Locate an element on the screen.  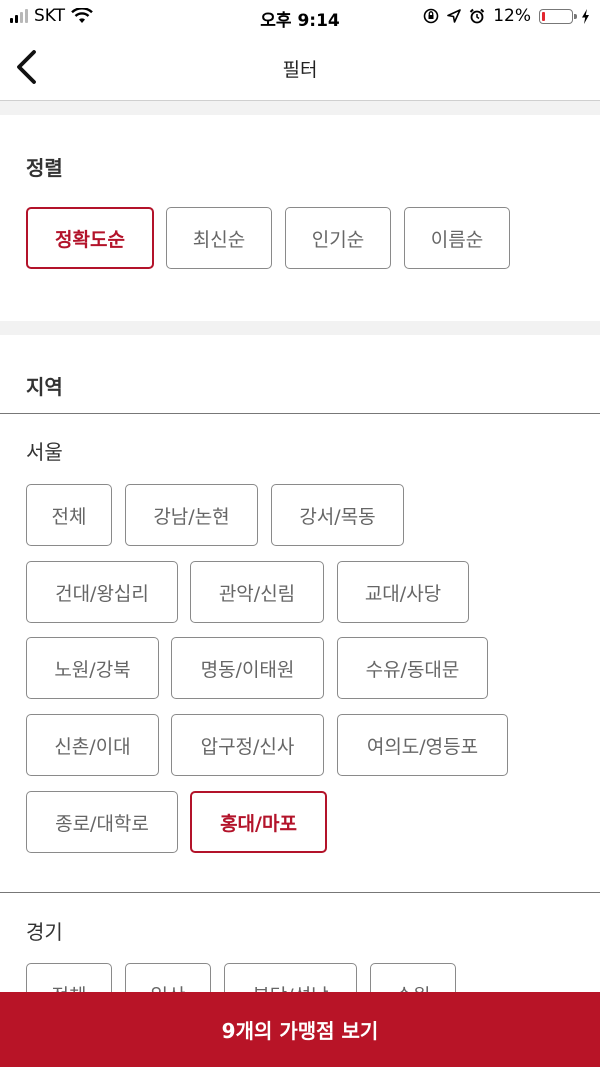
alarm-icon is located at coordinates (477, 16).